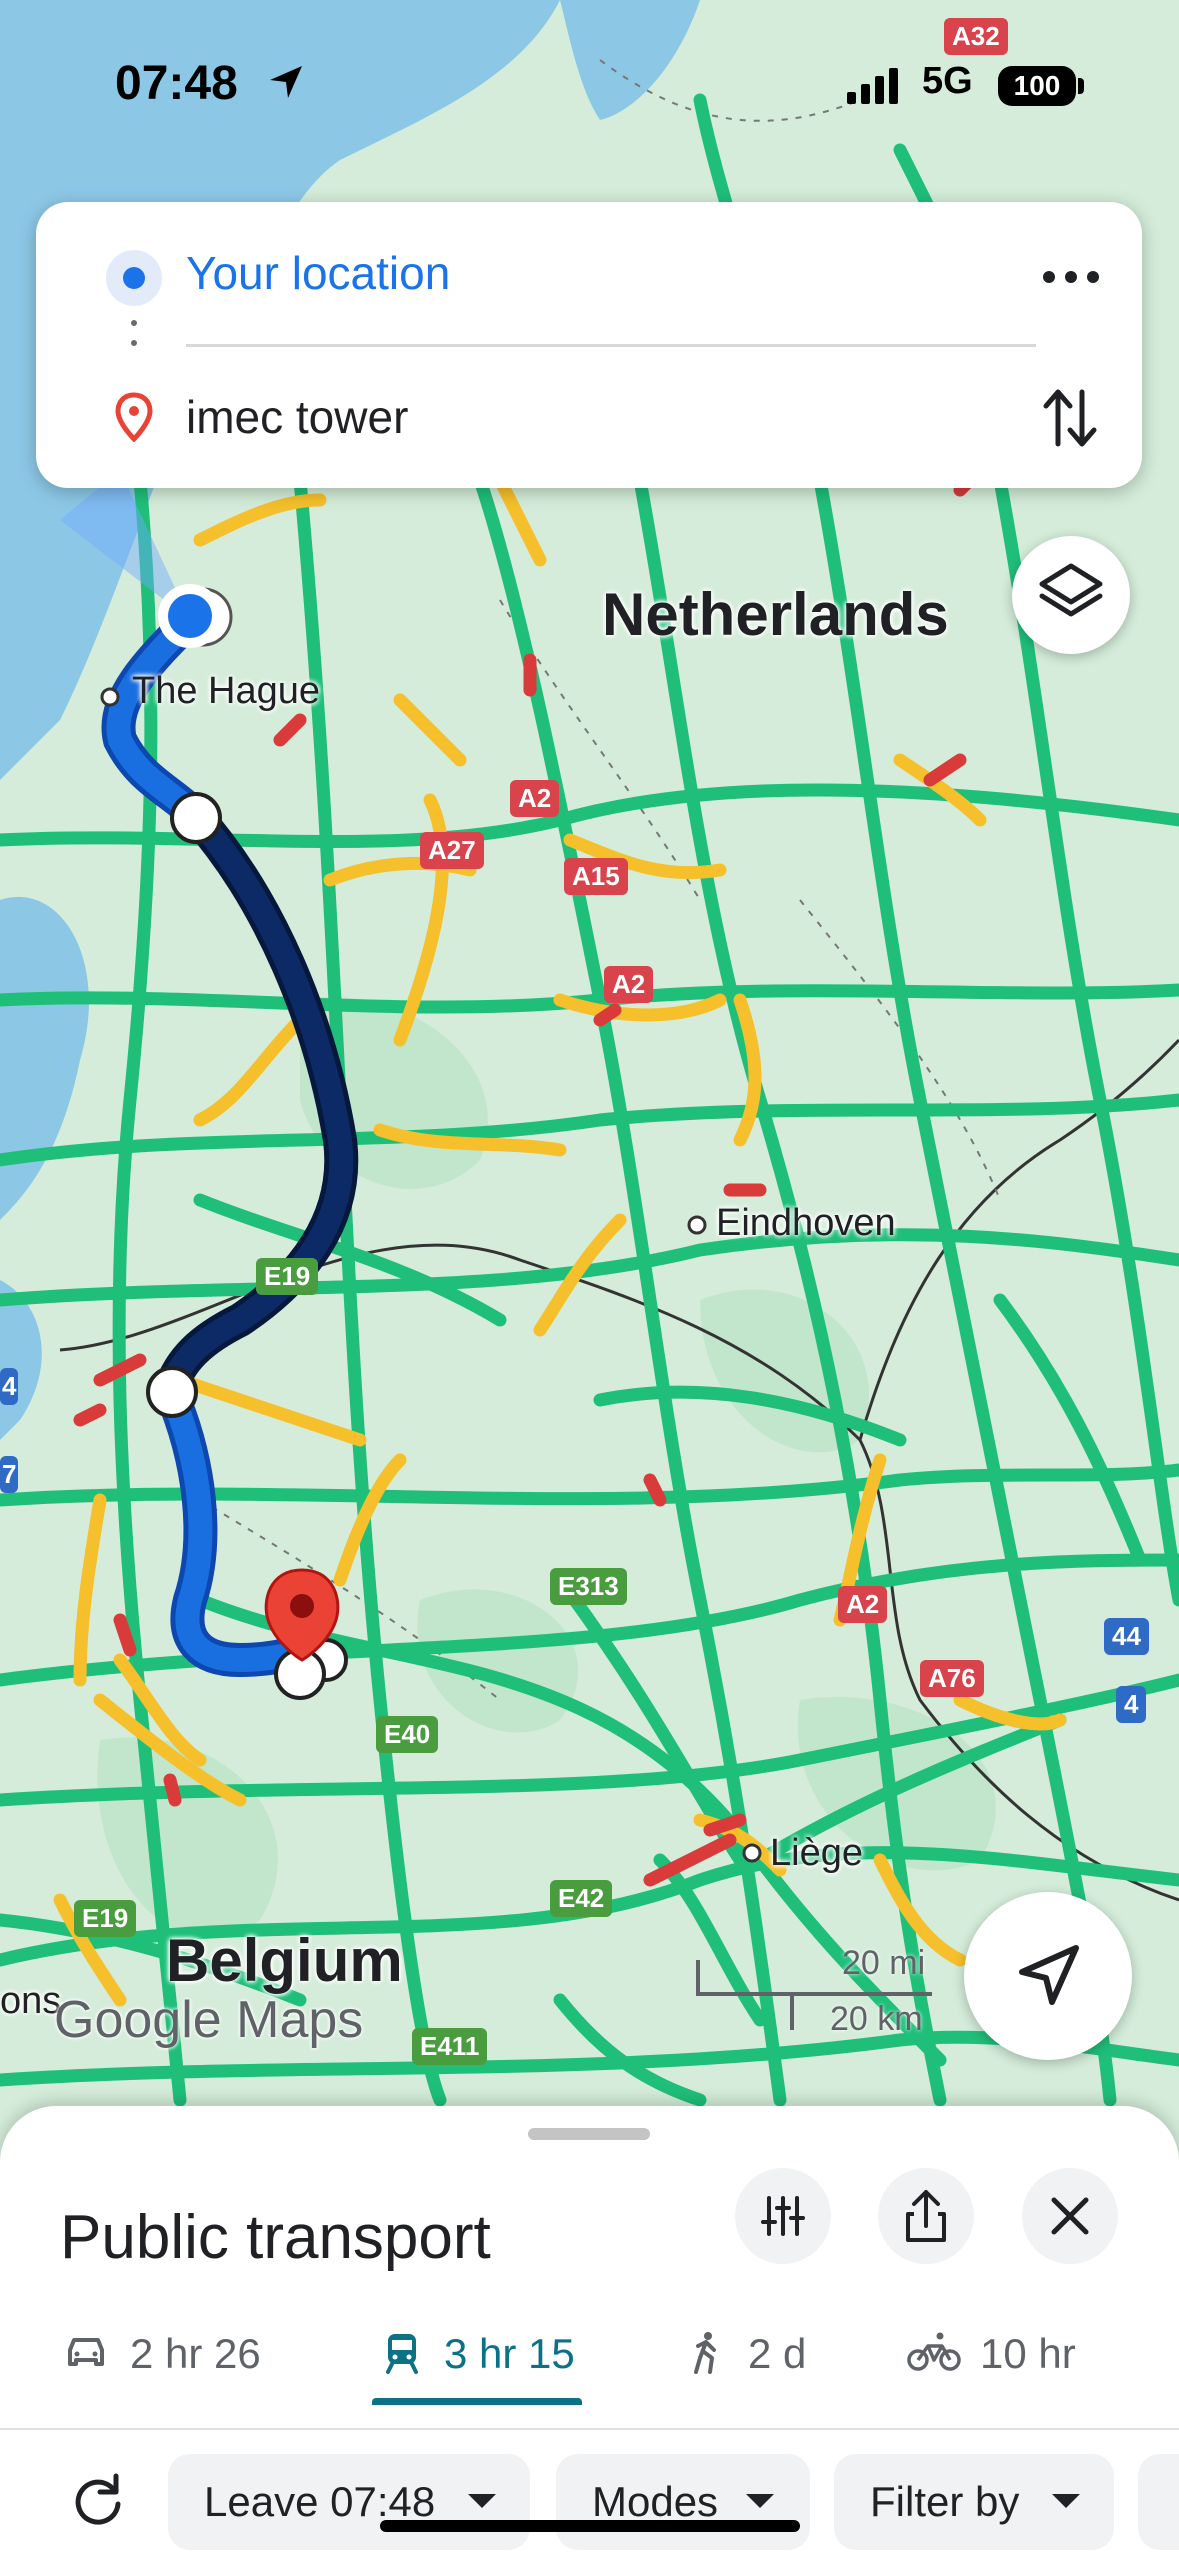  I want to click on location-arrow-icon, so click(286, 82).